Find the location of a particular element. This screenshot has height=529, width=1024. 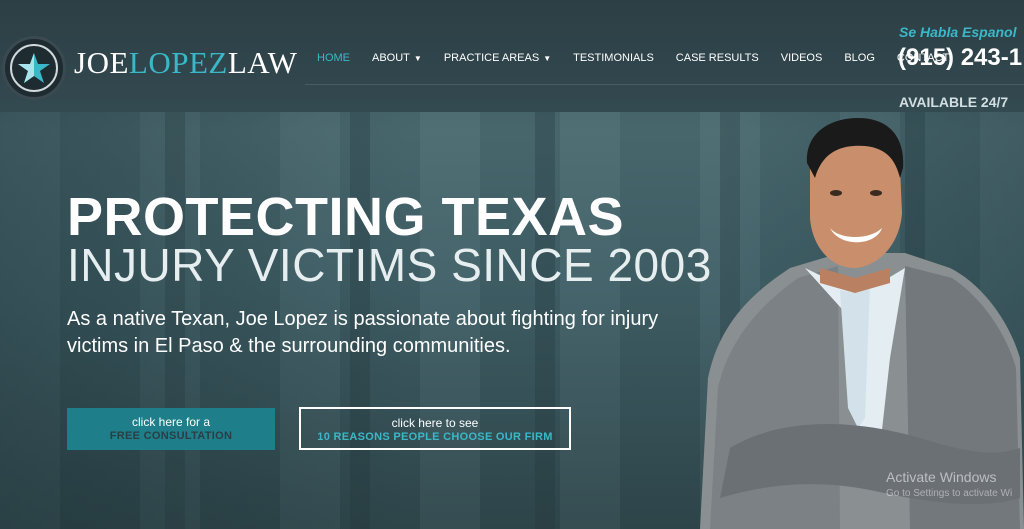

nav-label: HOME is located at coordinates (333, 58).